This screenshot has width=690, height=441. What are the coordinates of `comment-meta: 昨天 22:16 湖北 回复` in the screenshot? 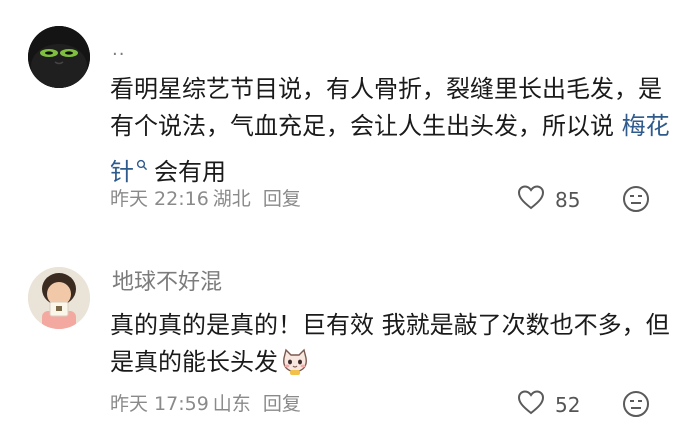 It's located at (205, 199).